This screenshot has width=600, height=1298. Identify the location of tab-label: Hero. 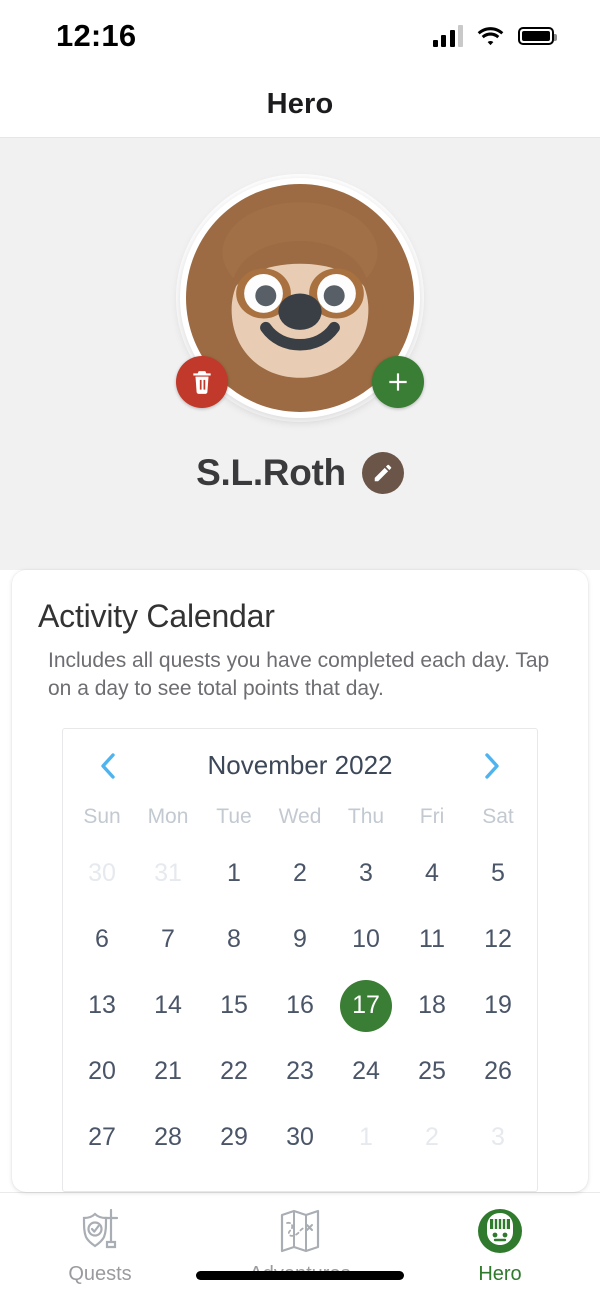
(500, 1273).